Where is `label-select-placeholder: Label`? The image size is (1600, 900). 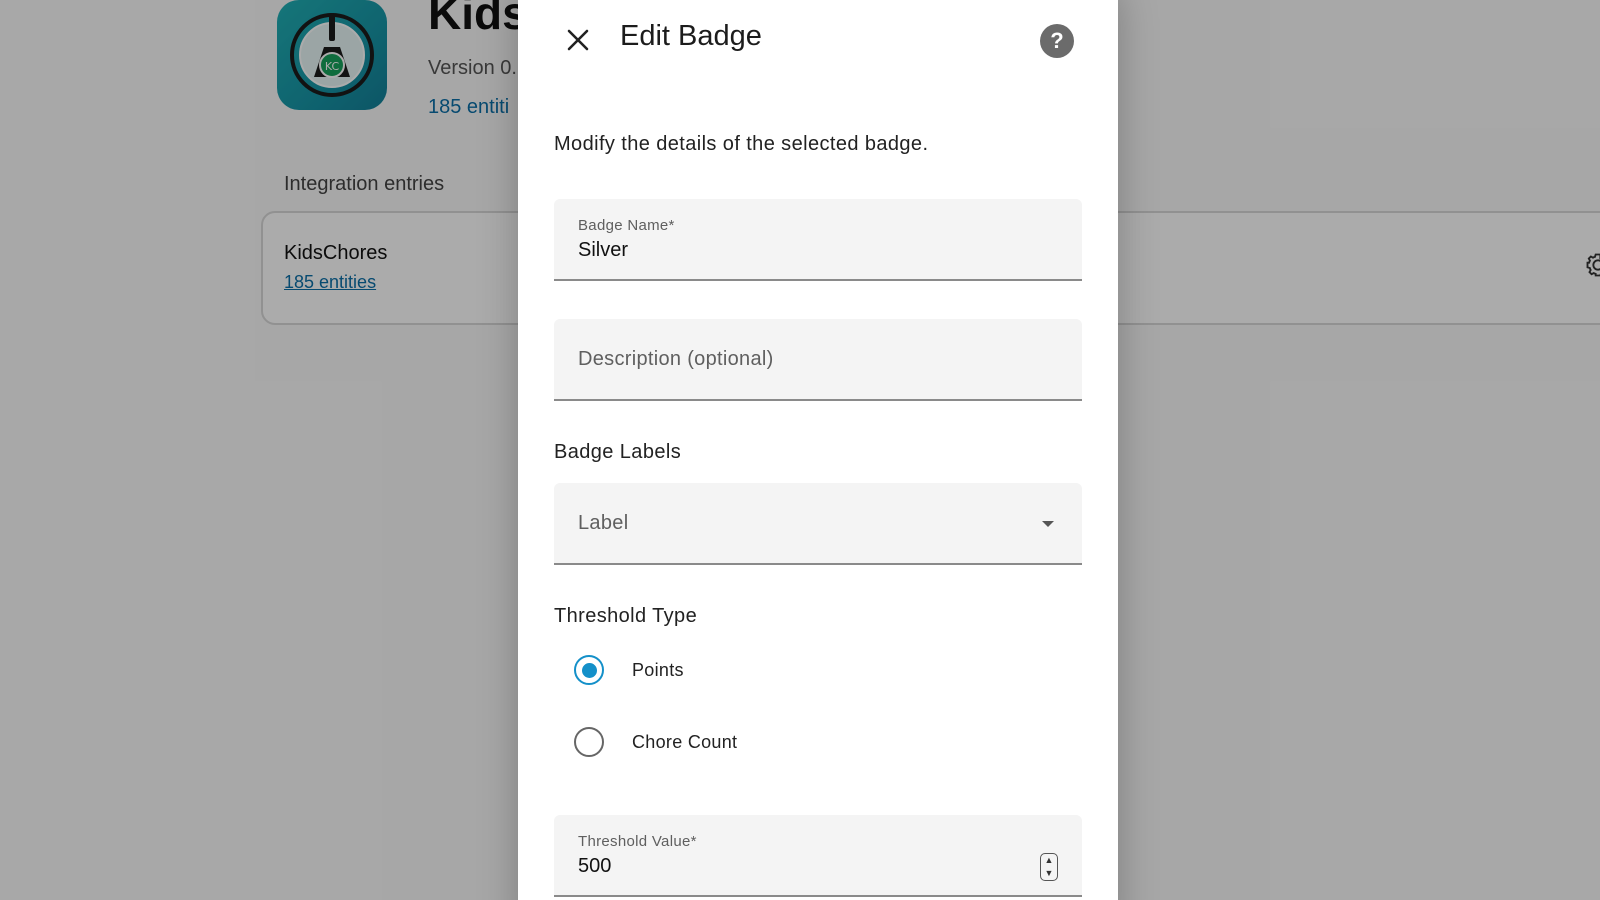
label-select-placeholder: Label is located at coordinates (603, 523).